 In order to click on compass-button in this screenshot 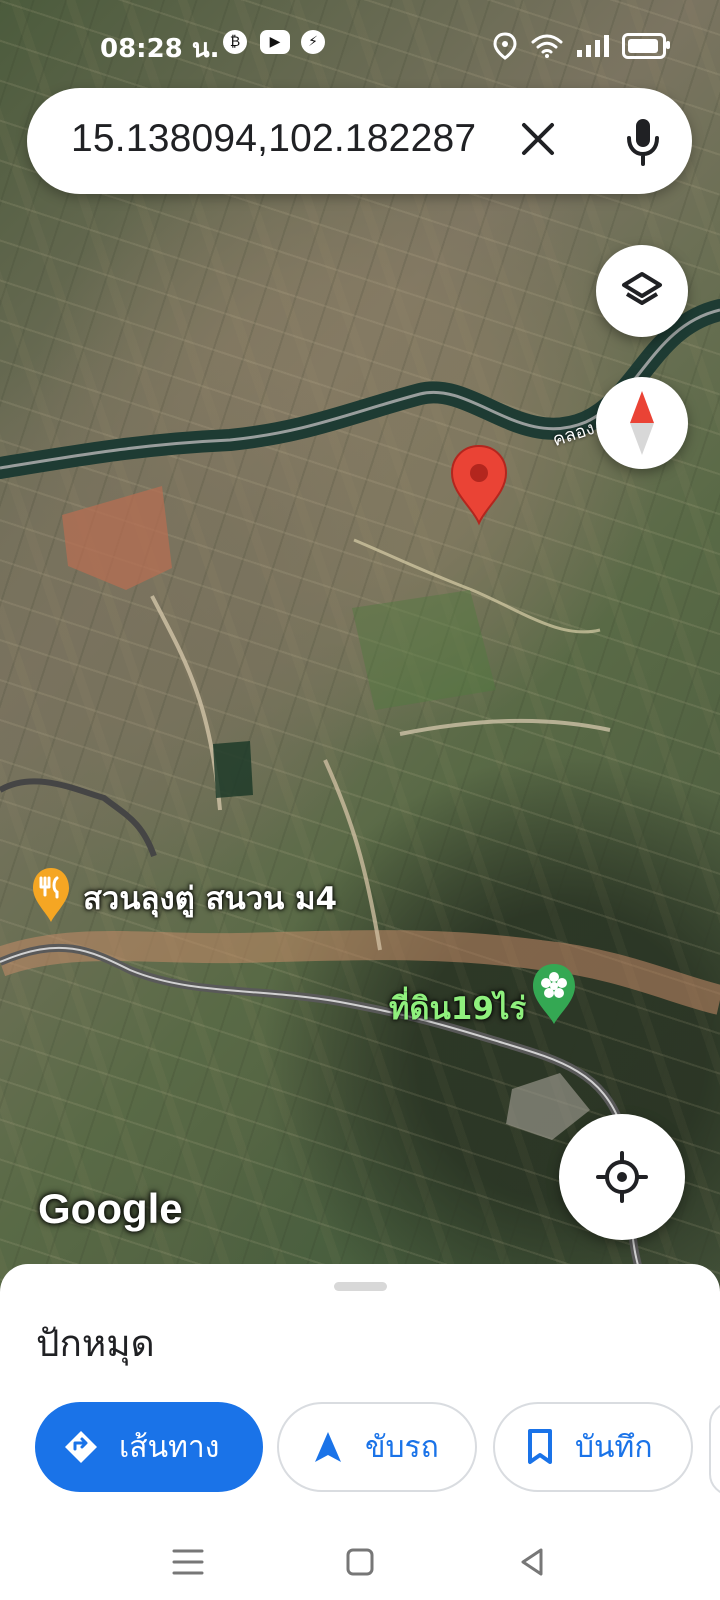, I will do `click(642, 423)`.